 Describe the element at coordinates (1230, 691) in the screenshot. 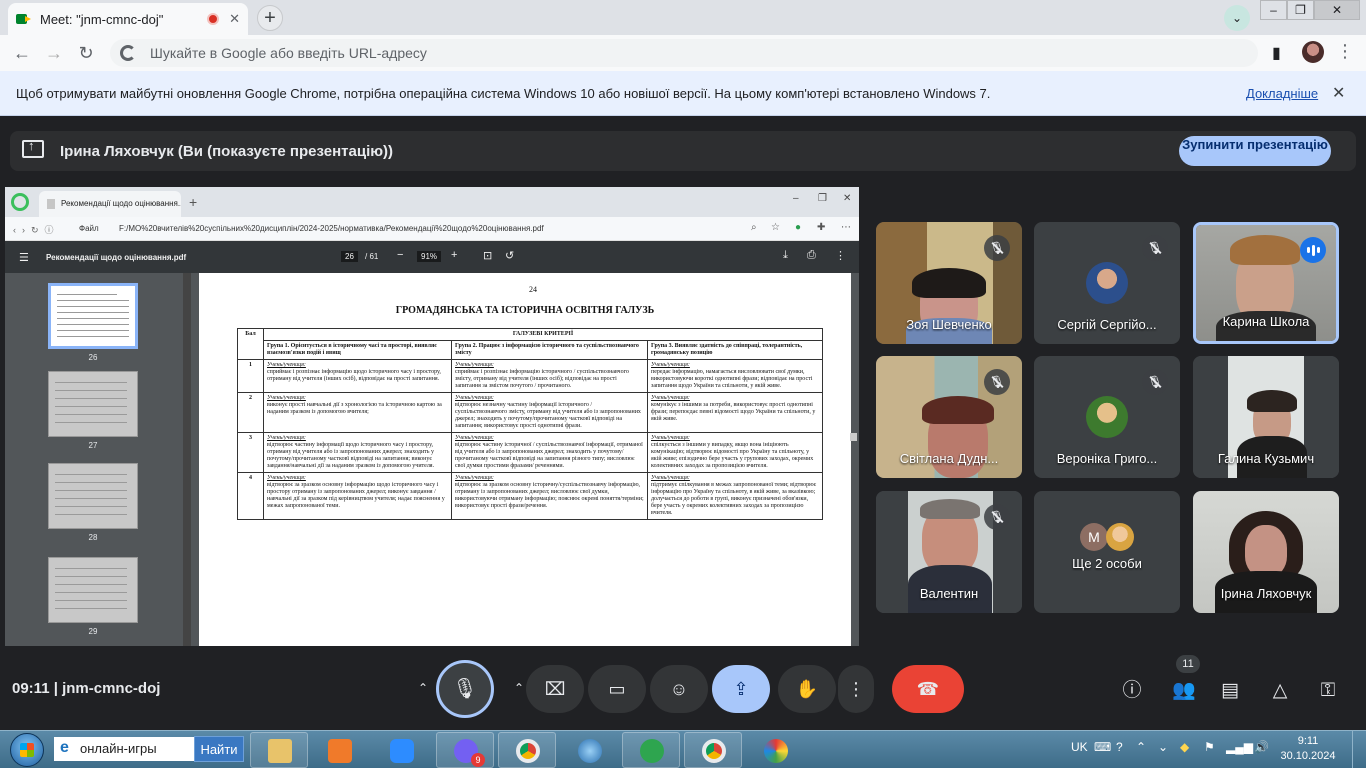

I see `chat-icon: ▤` at that location.